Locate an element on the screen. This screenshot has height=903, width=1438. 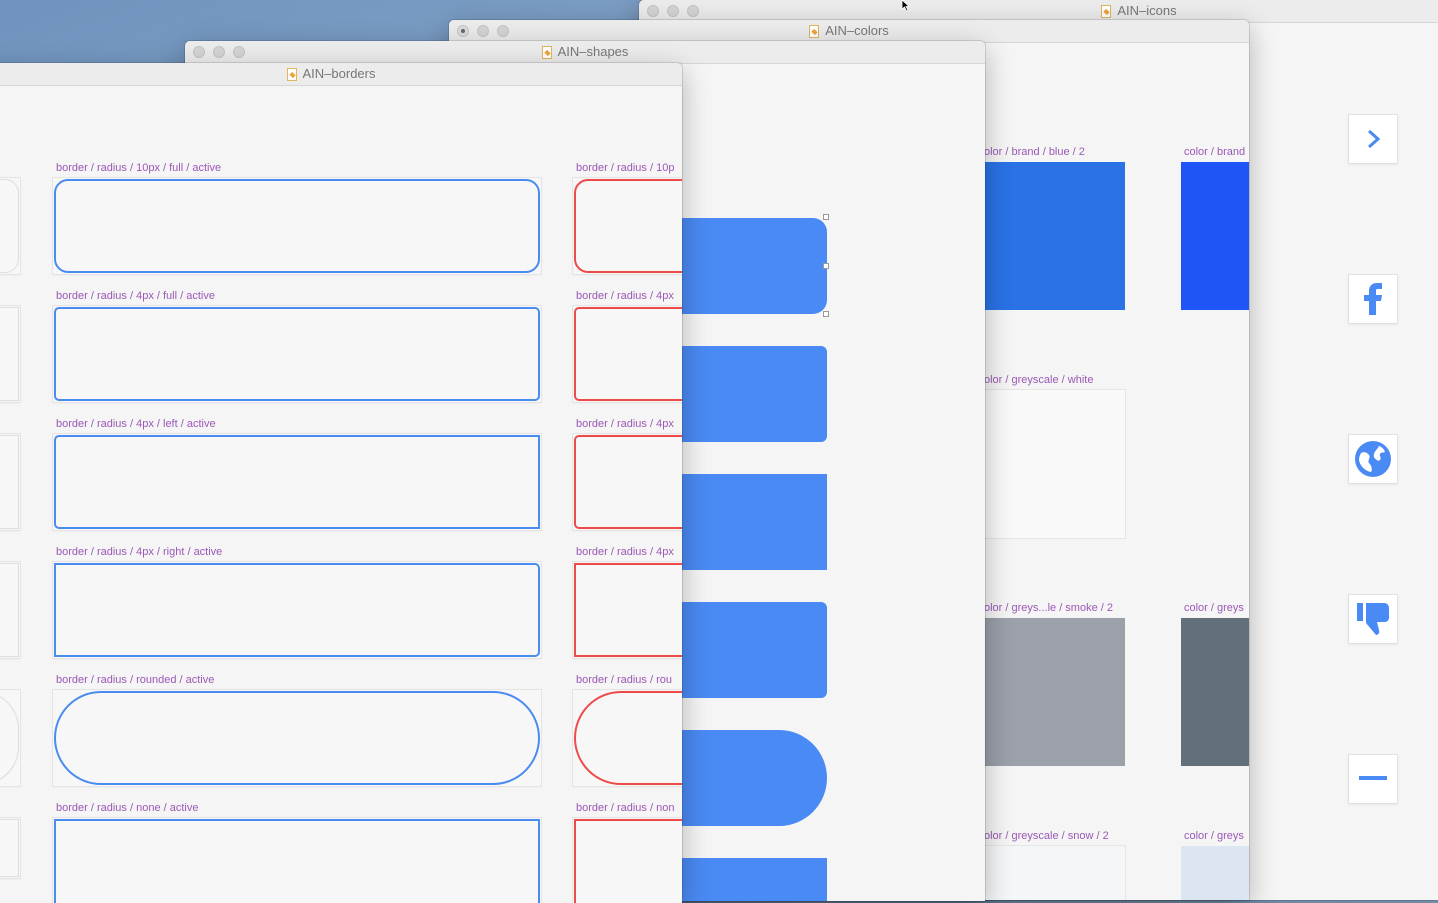
swatch-greyscale-dark is located at coordinates (1215, 692).